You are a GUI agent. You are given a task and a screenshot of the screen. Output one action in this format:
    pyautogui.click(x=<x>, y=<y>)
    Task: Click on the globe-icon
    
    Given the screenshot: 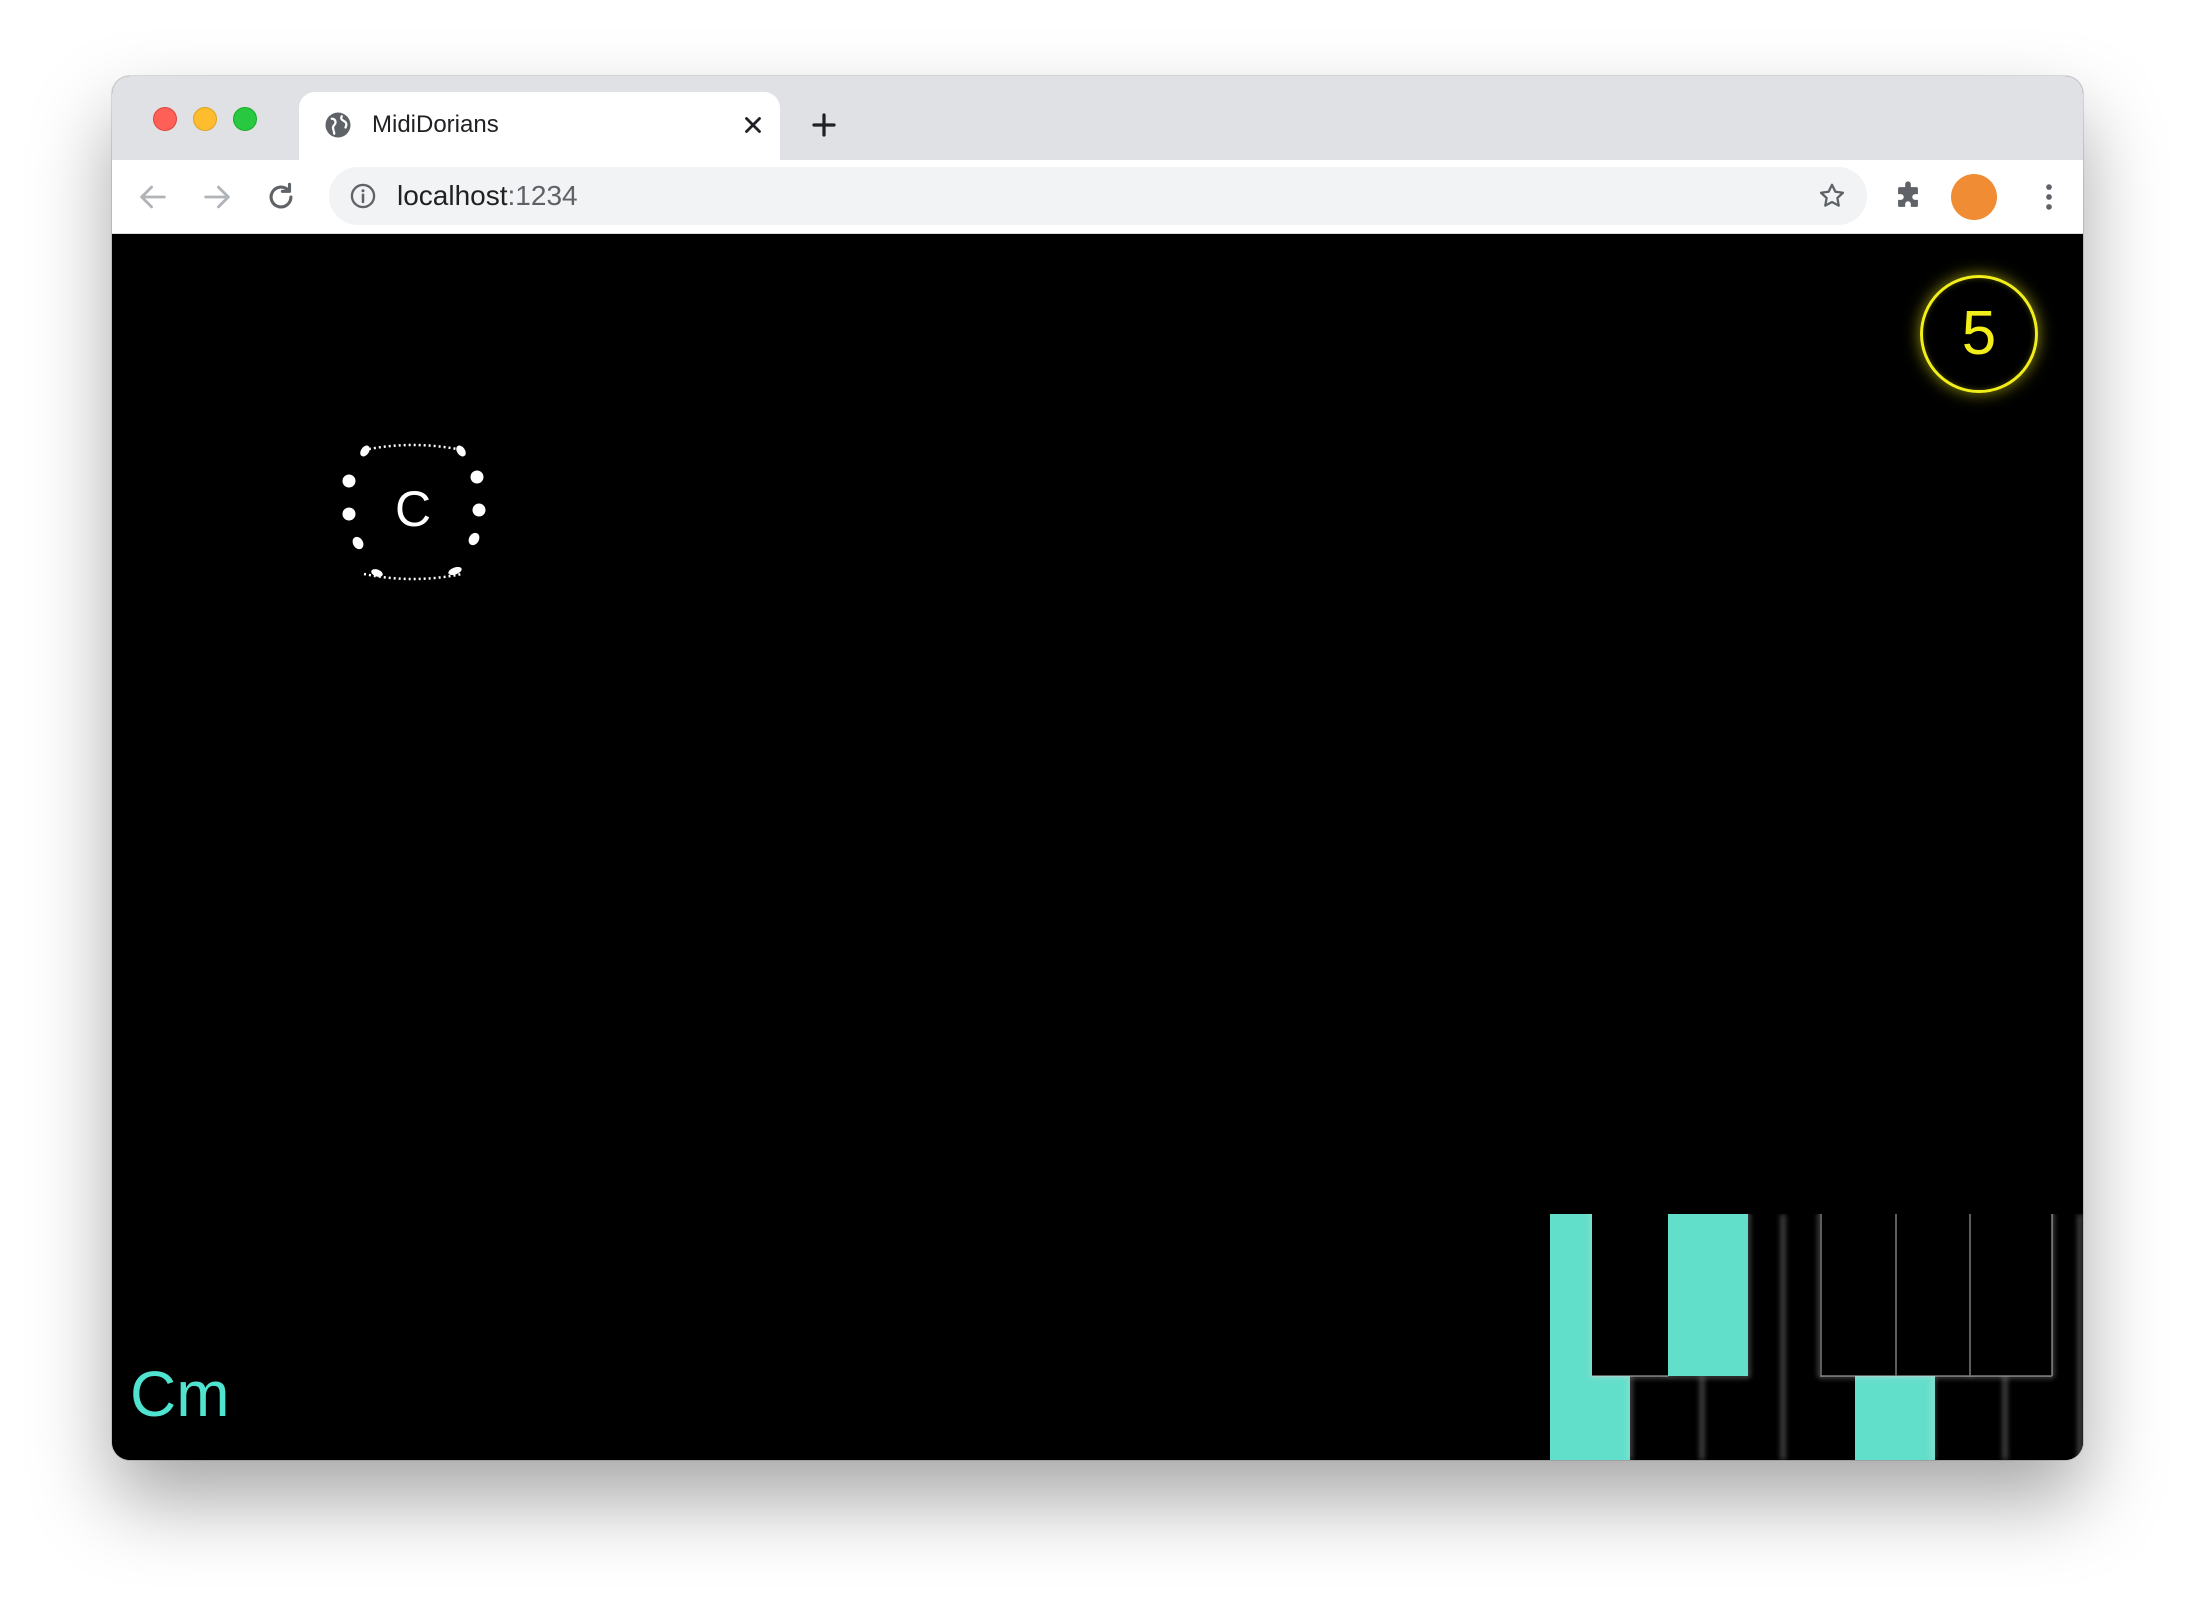 What is the action you would take?
    pyautogui.click(x=338, y=125)
    